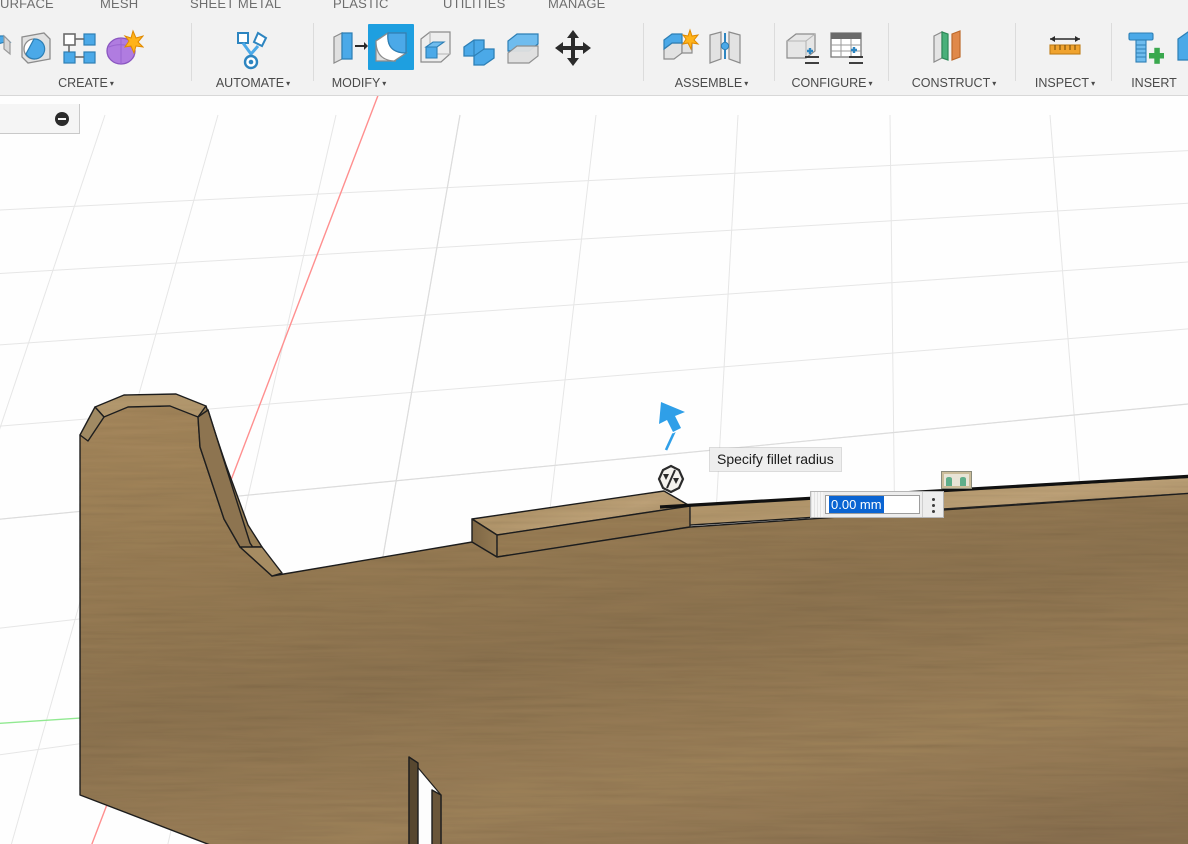  Describe the element at coordinates (235, 5) in the screenshot. I see `tab-sheet-metal: SHEET METAL` at that location.